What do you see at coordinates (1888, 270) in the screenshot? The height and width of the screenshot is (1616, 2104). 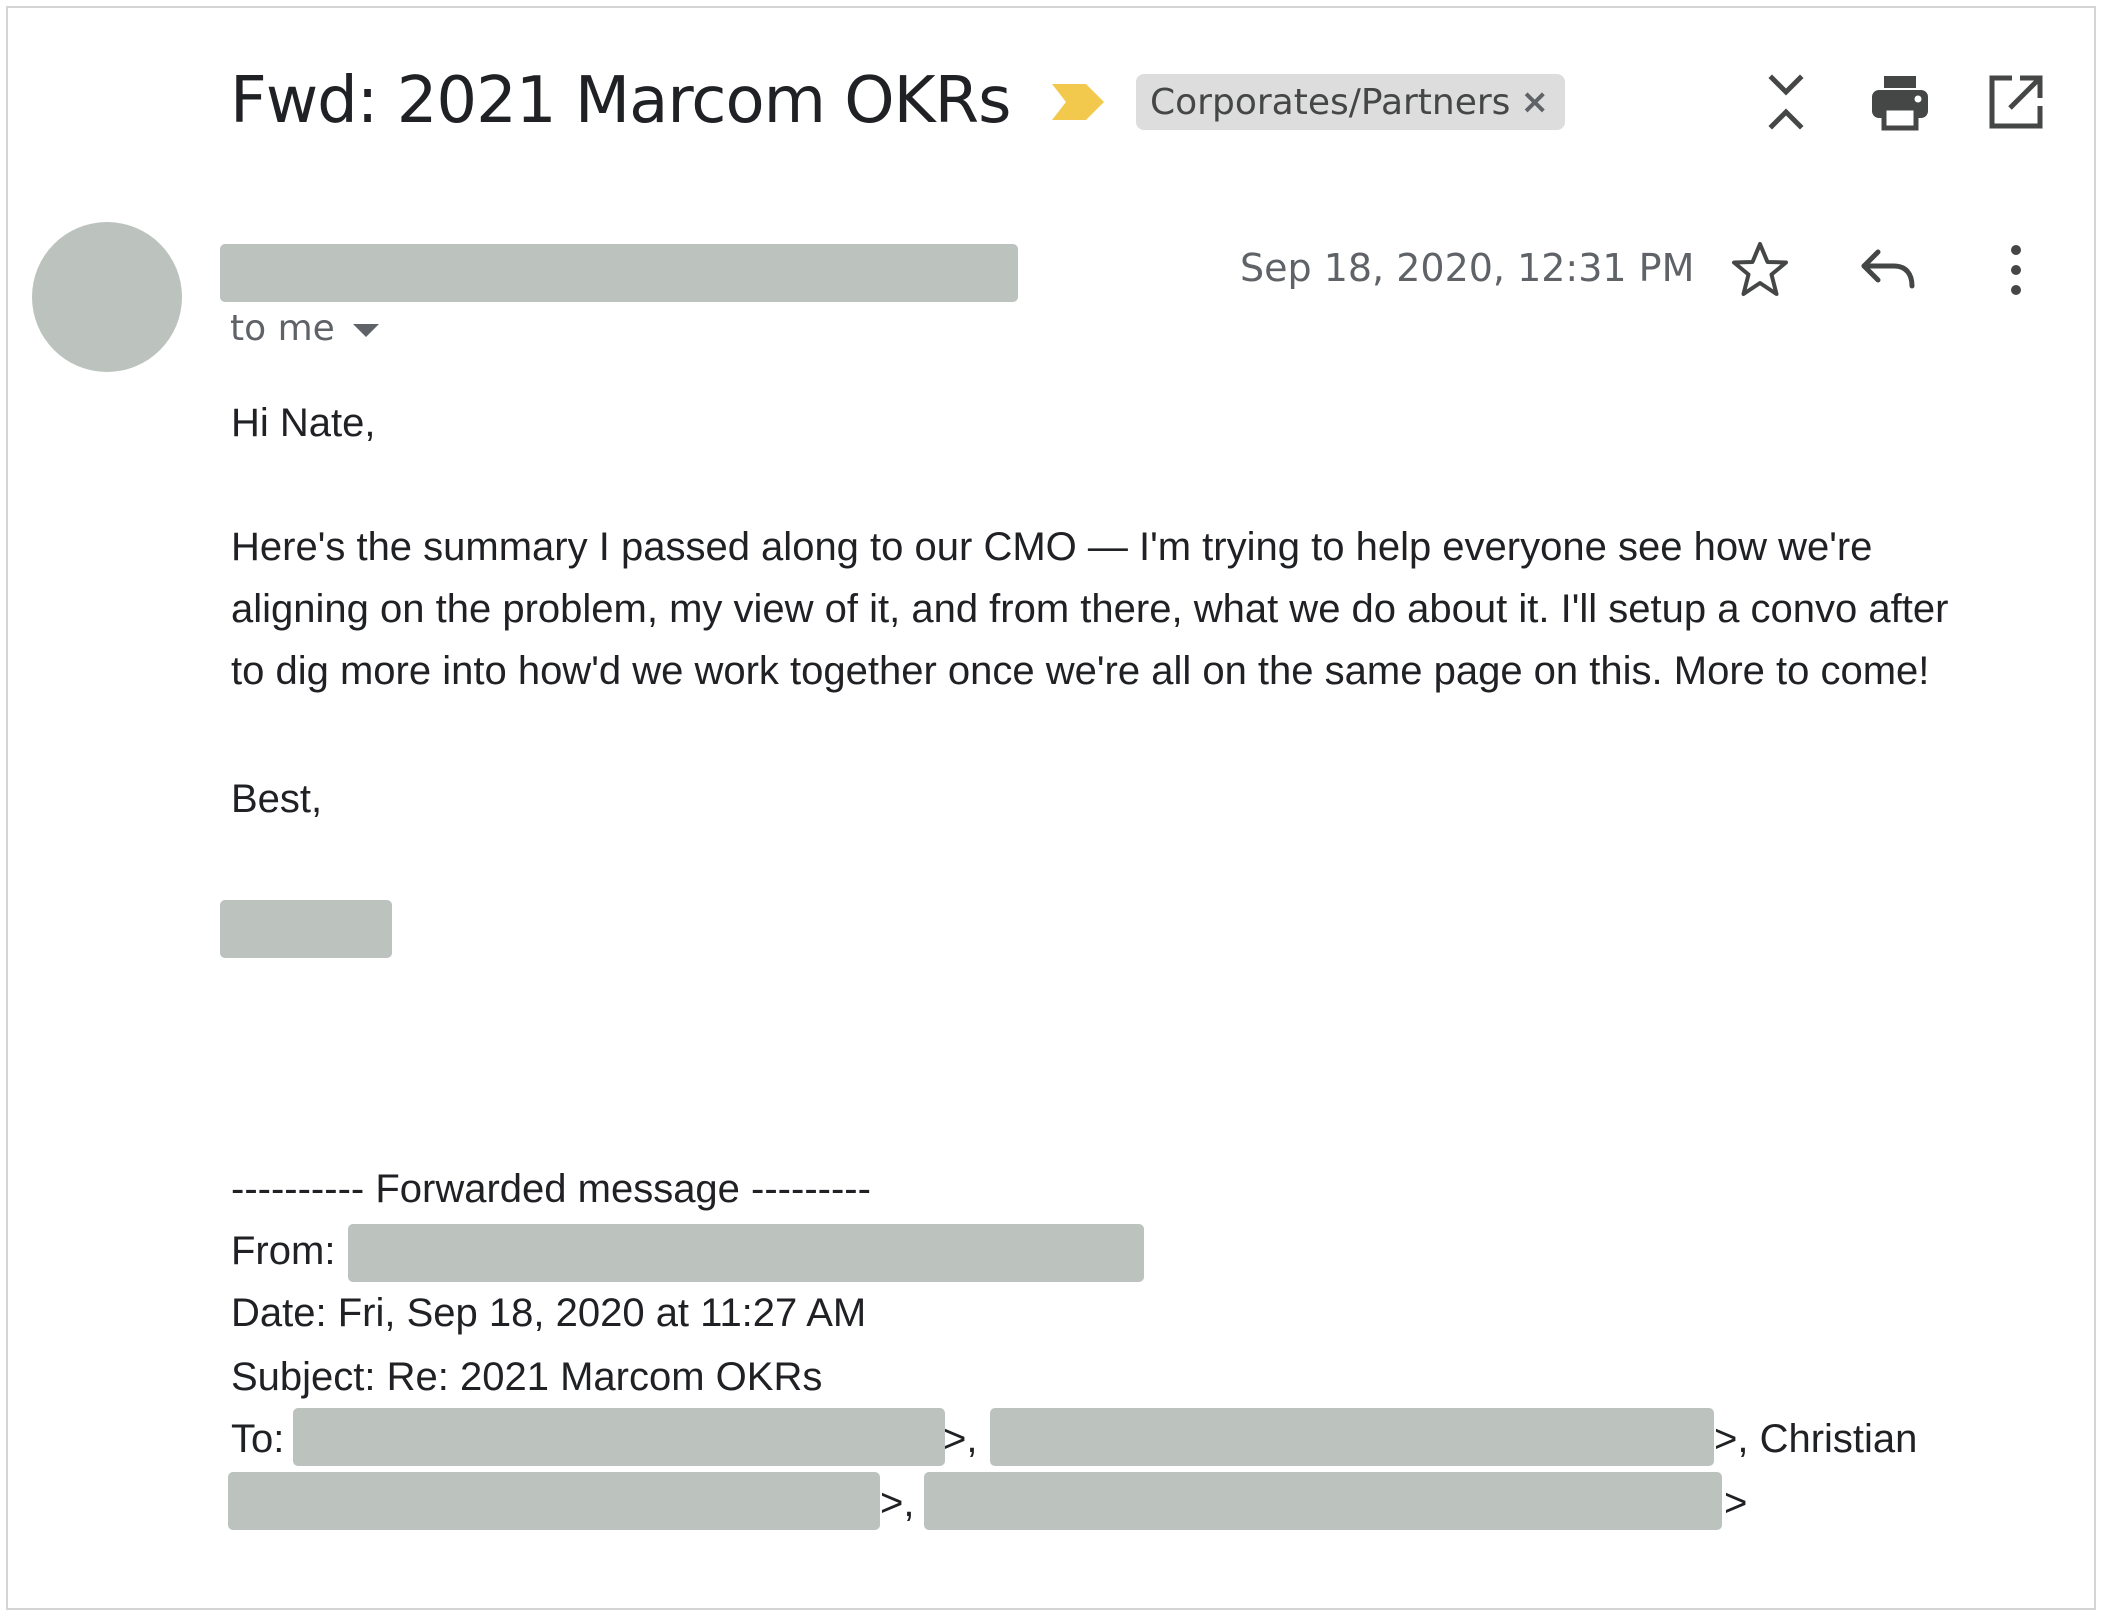 I see `reply-icon` at bounding box center [1888, 270].